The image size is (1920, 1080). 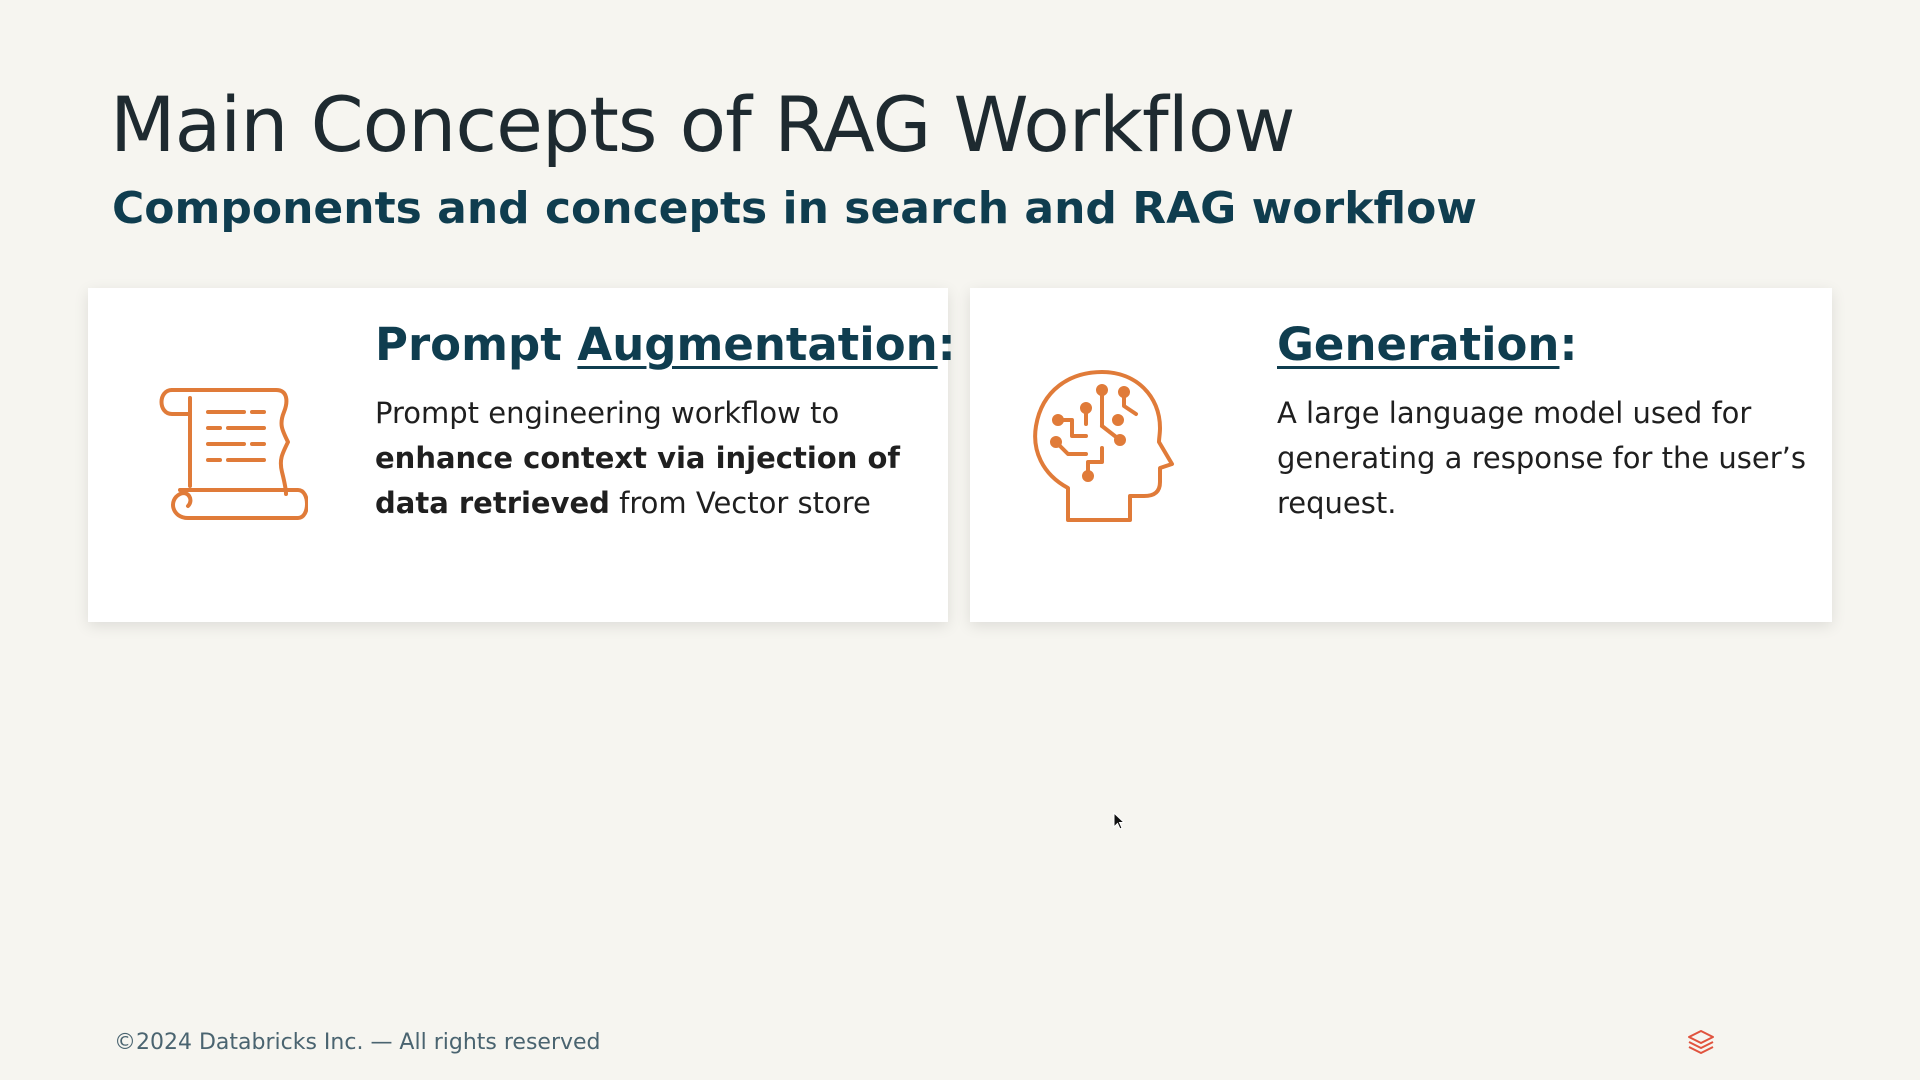 I want to click on body-text: from Vector store, so click(x=740, y=503).